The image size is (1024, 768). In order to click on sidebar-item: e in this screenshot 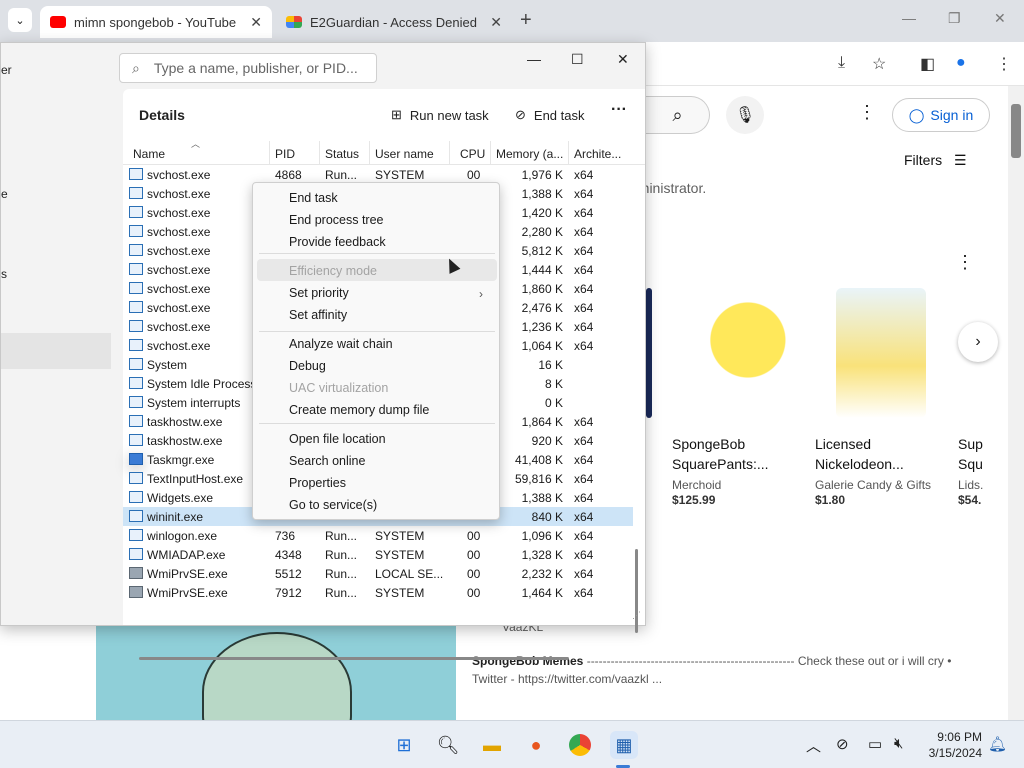, I will do `click(4, 194)`.